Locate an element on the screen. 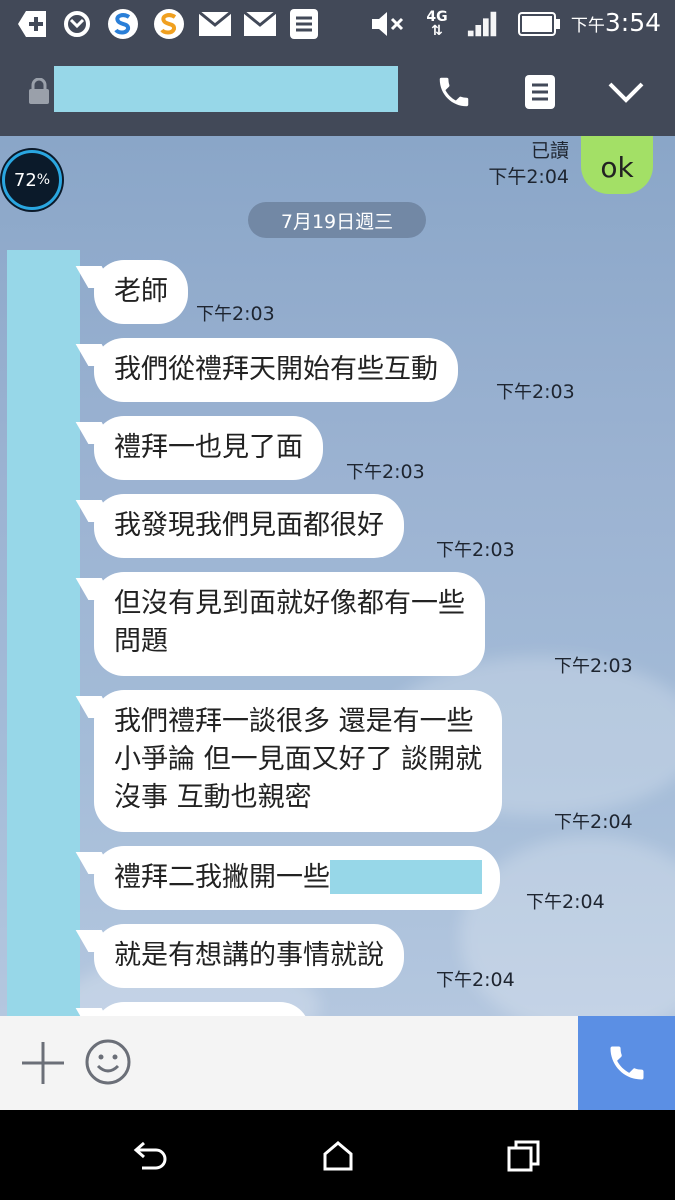 This screenshot has height=1200, width=675. chat-header is located at coordinates (337, 92).